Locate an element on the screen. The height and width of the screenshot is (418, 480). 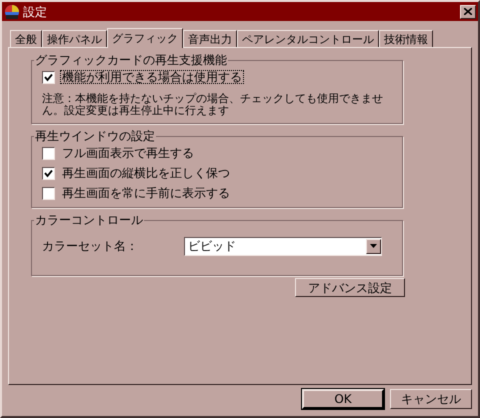
checkbox-label: 再生画面を常に手前に表示する is located at coordinates (146, 193).